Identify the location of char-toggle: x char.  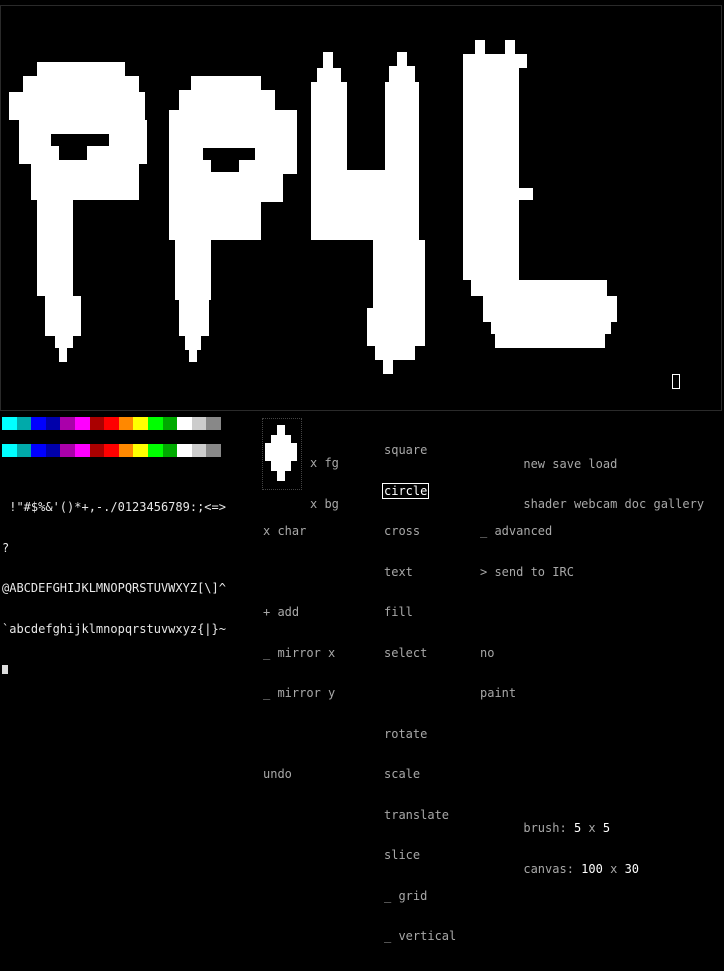
(299, 531).